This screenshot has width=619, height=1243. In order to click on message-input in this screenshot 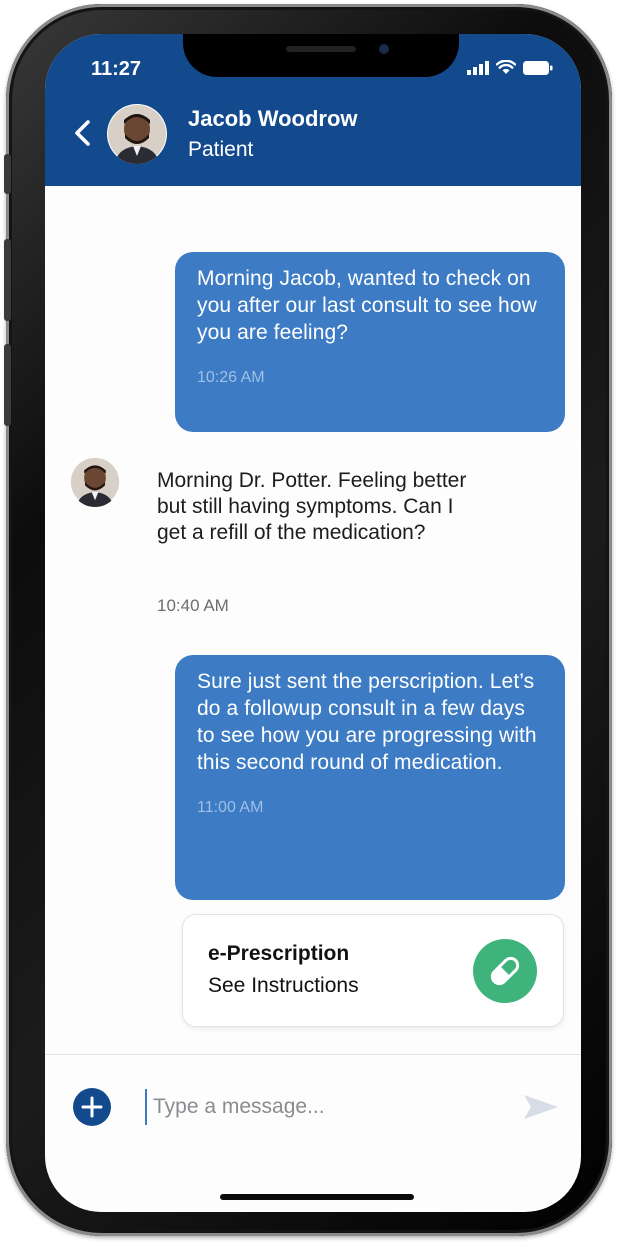, I will do `click(329, 1107)`.